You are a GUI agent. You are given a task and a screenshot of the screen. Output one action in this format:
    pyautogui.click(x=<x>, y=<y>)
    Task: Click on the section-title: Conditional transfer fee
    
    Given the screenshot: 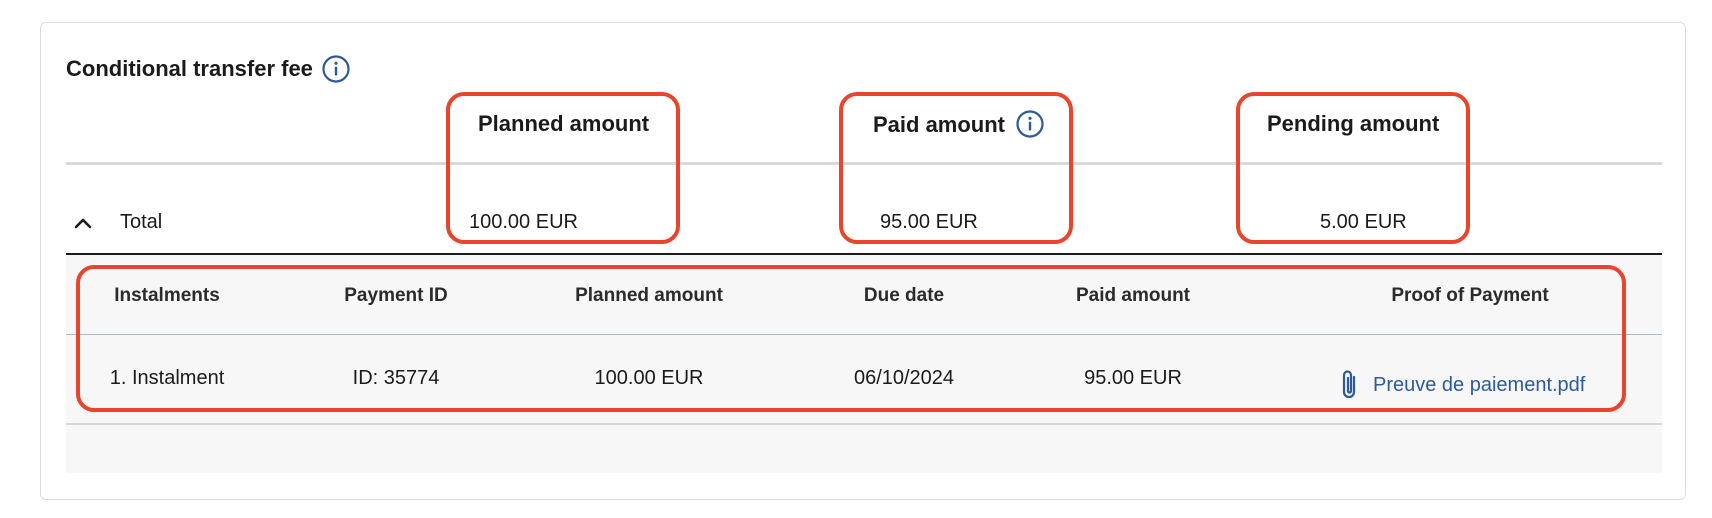 What is the action you would take?
    pyautogui.click(x=208, y=69)
    